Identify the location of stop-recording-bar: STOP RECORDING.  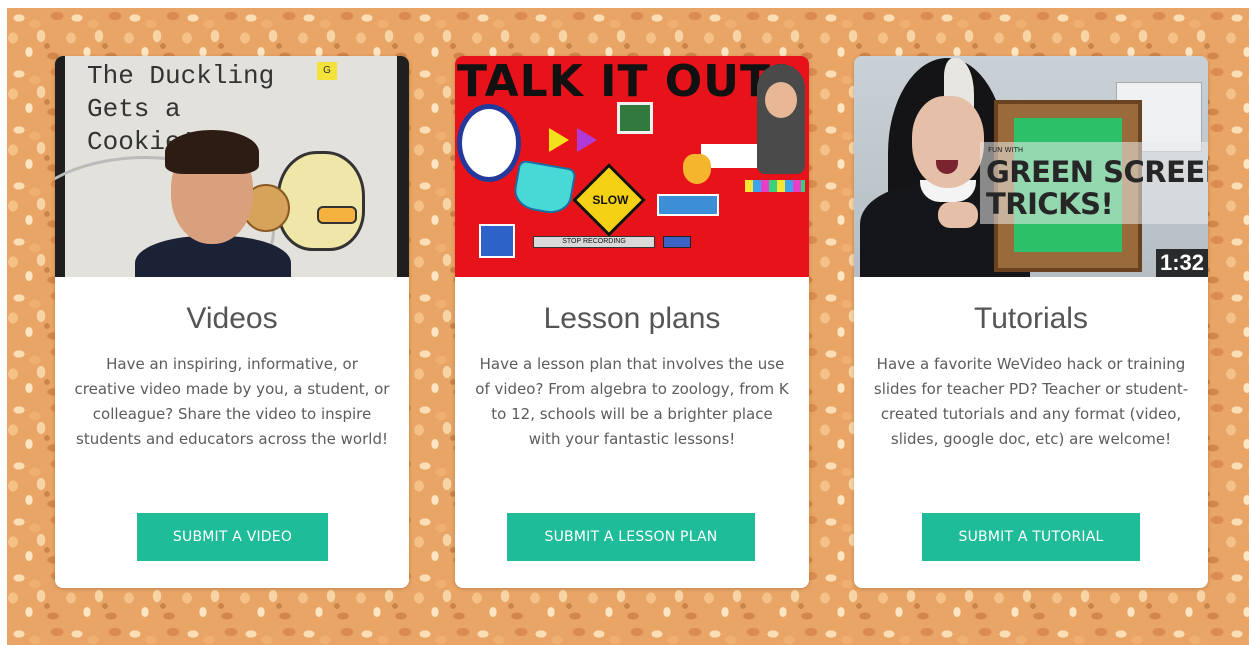
(594, 242).